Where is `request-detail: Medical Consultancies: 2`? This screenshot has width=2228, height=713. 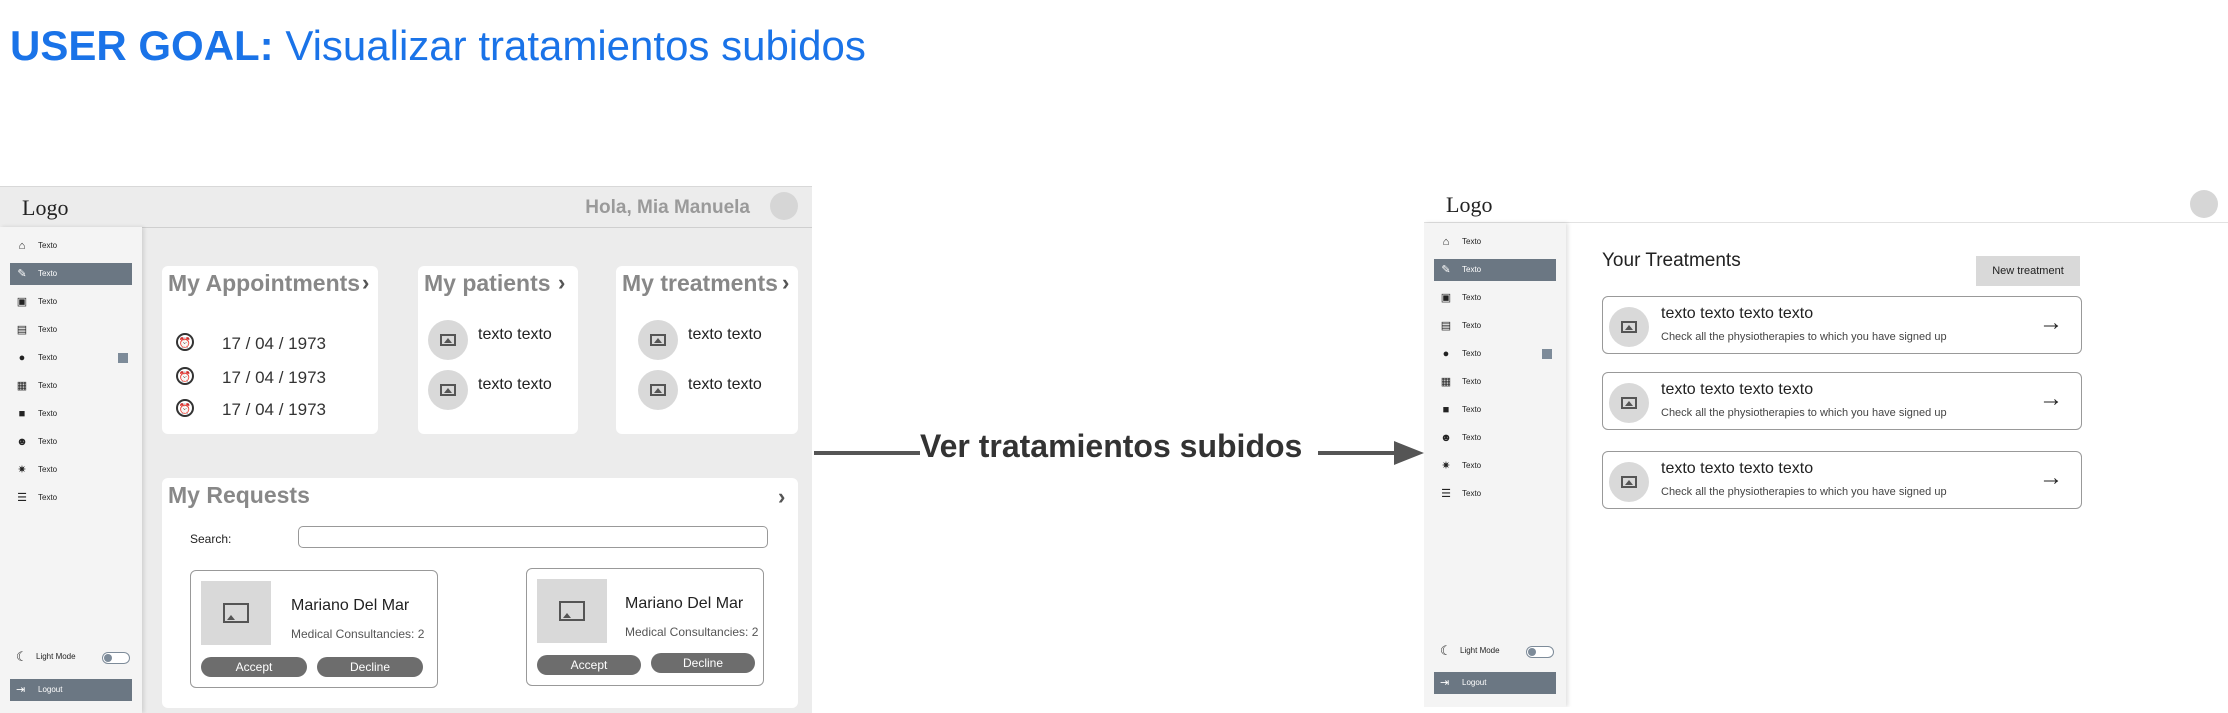 request-detail: Medical Consultancies: 2 is located at coordinates (692, 632).